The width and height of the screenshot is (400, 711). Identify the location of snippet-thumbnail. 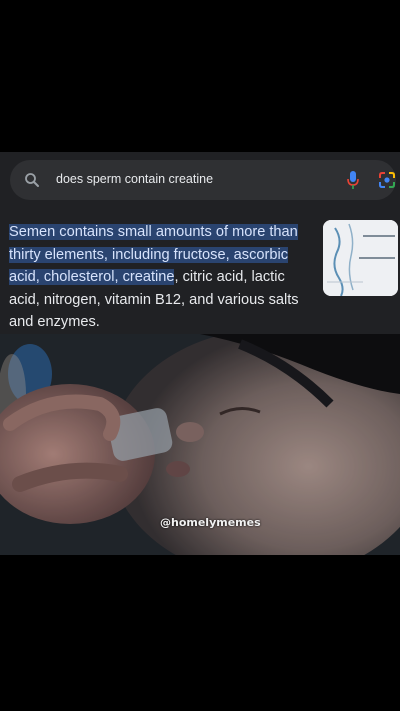
(360, 258).